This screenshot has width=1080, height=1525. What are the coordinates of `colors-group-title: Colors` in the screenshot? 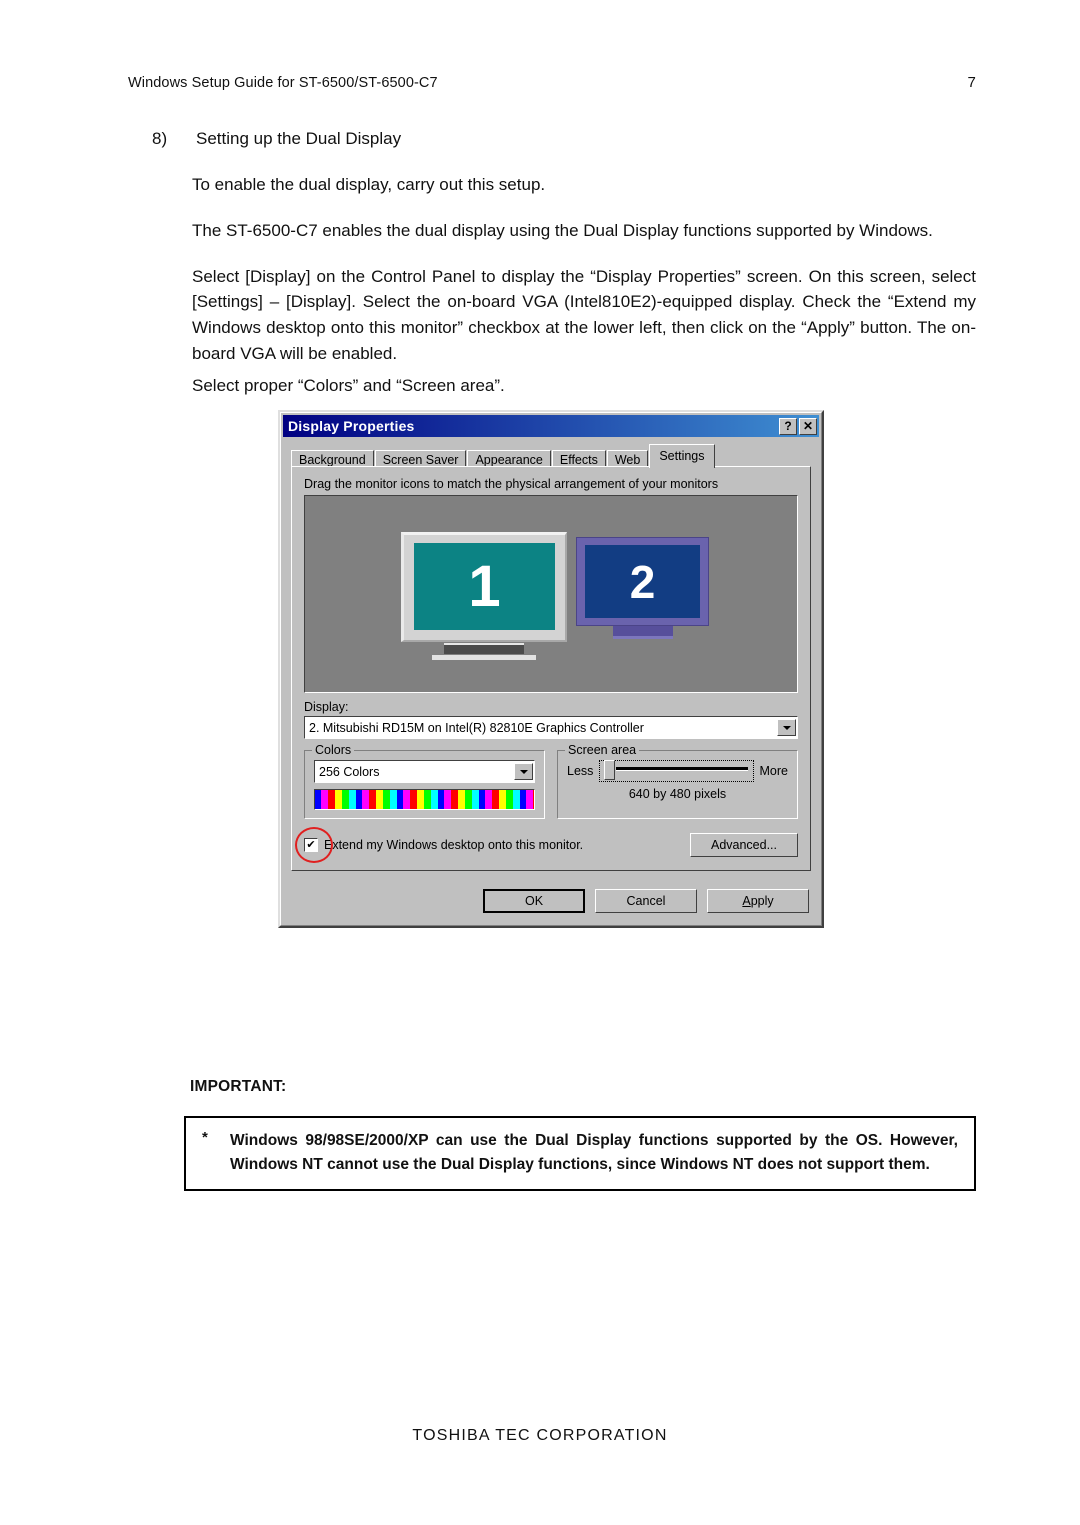 It's located at (333, 750).